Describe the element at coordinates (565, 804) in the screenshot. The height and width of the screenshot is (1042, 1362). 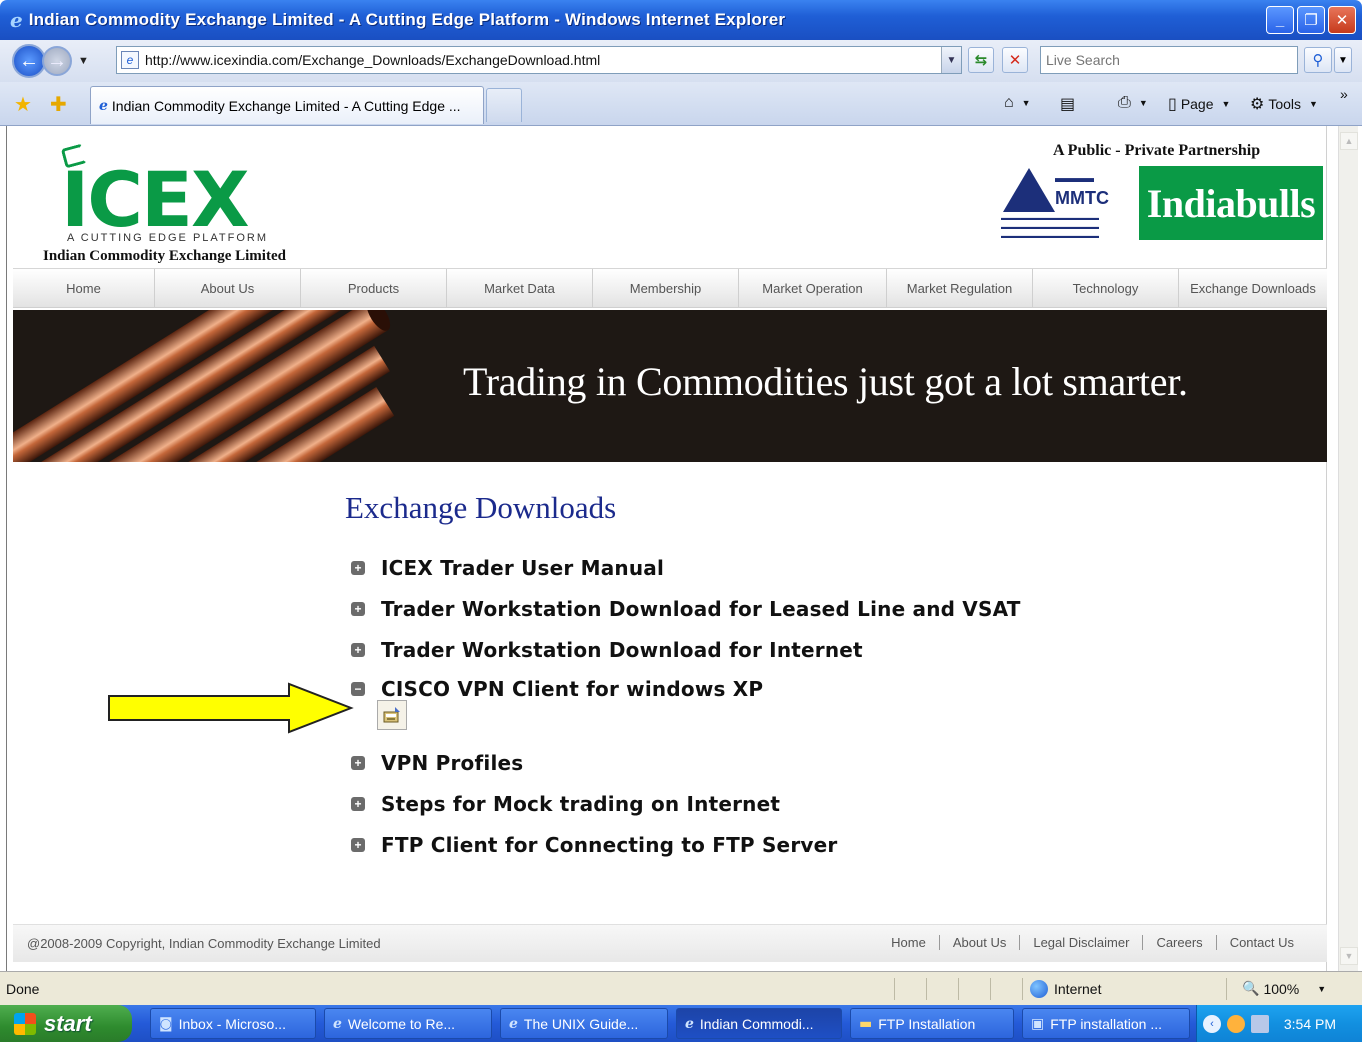
I see `download-item-mock-trading-steps: + Steps for Mock trading on Internet` at that location.